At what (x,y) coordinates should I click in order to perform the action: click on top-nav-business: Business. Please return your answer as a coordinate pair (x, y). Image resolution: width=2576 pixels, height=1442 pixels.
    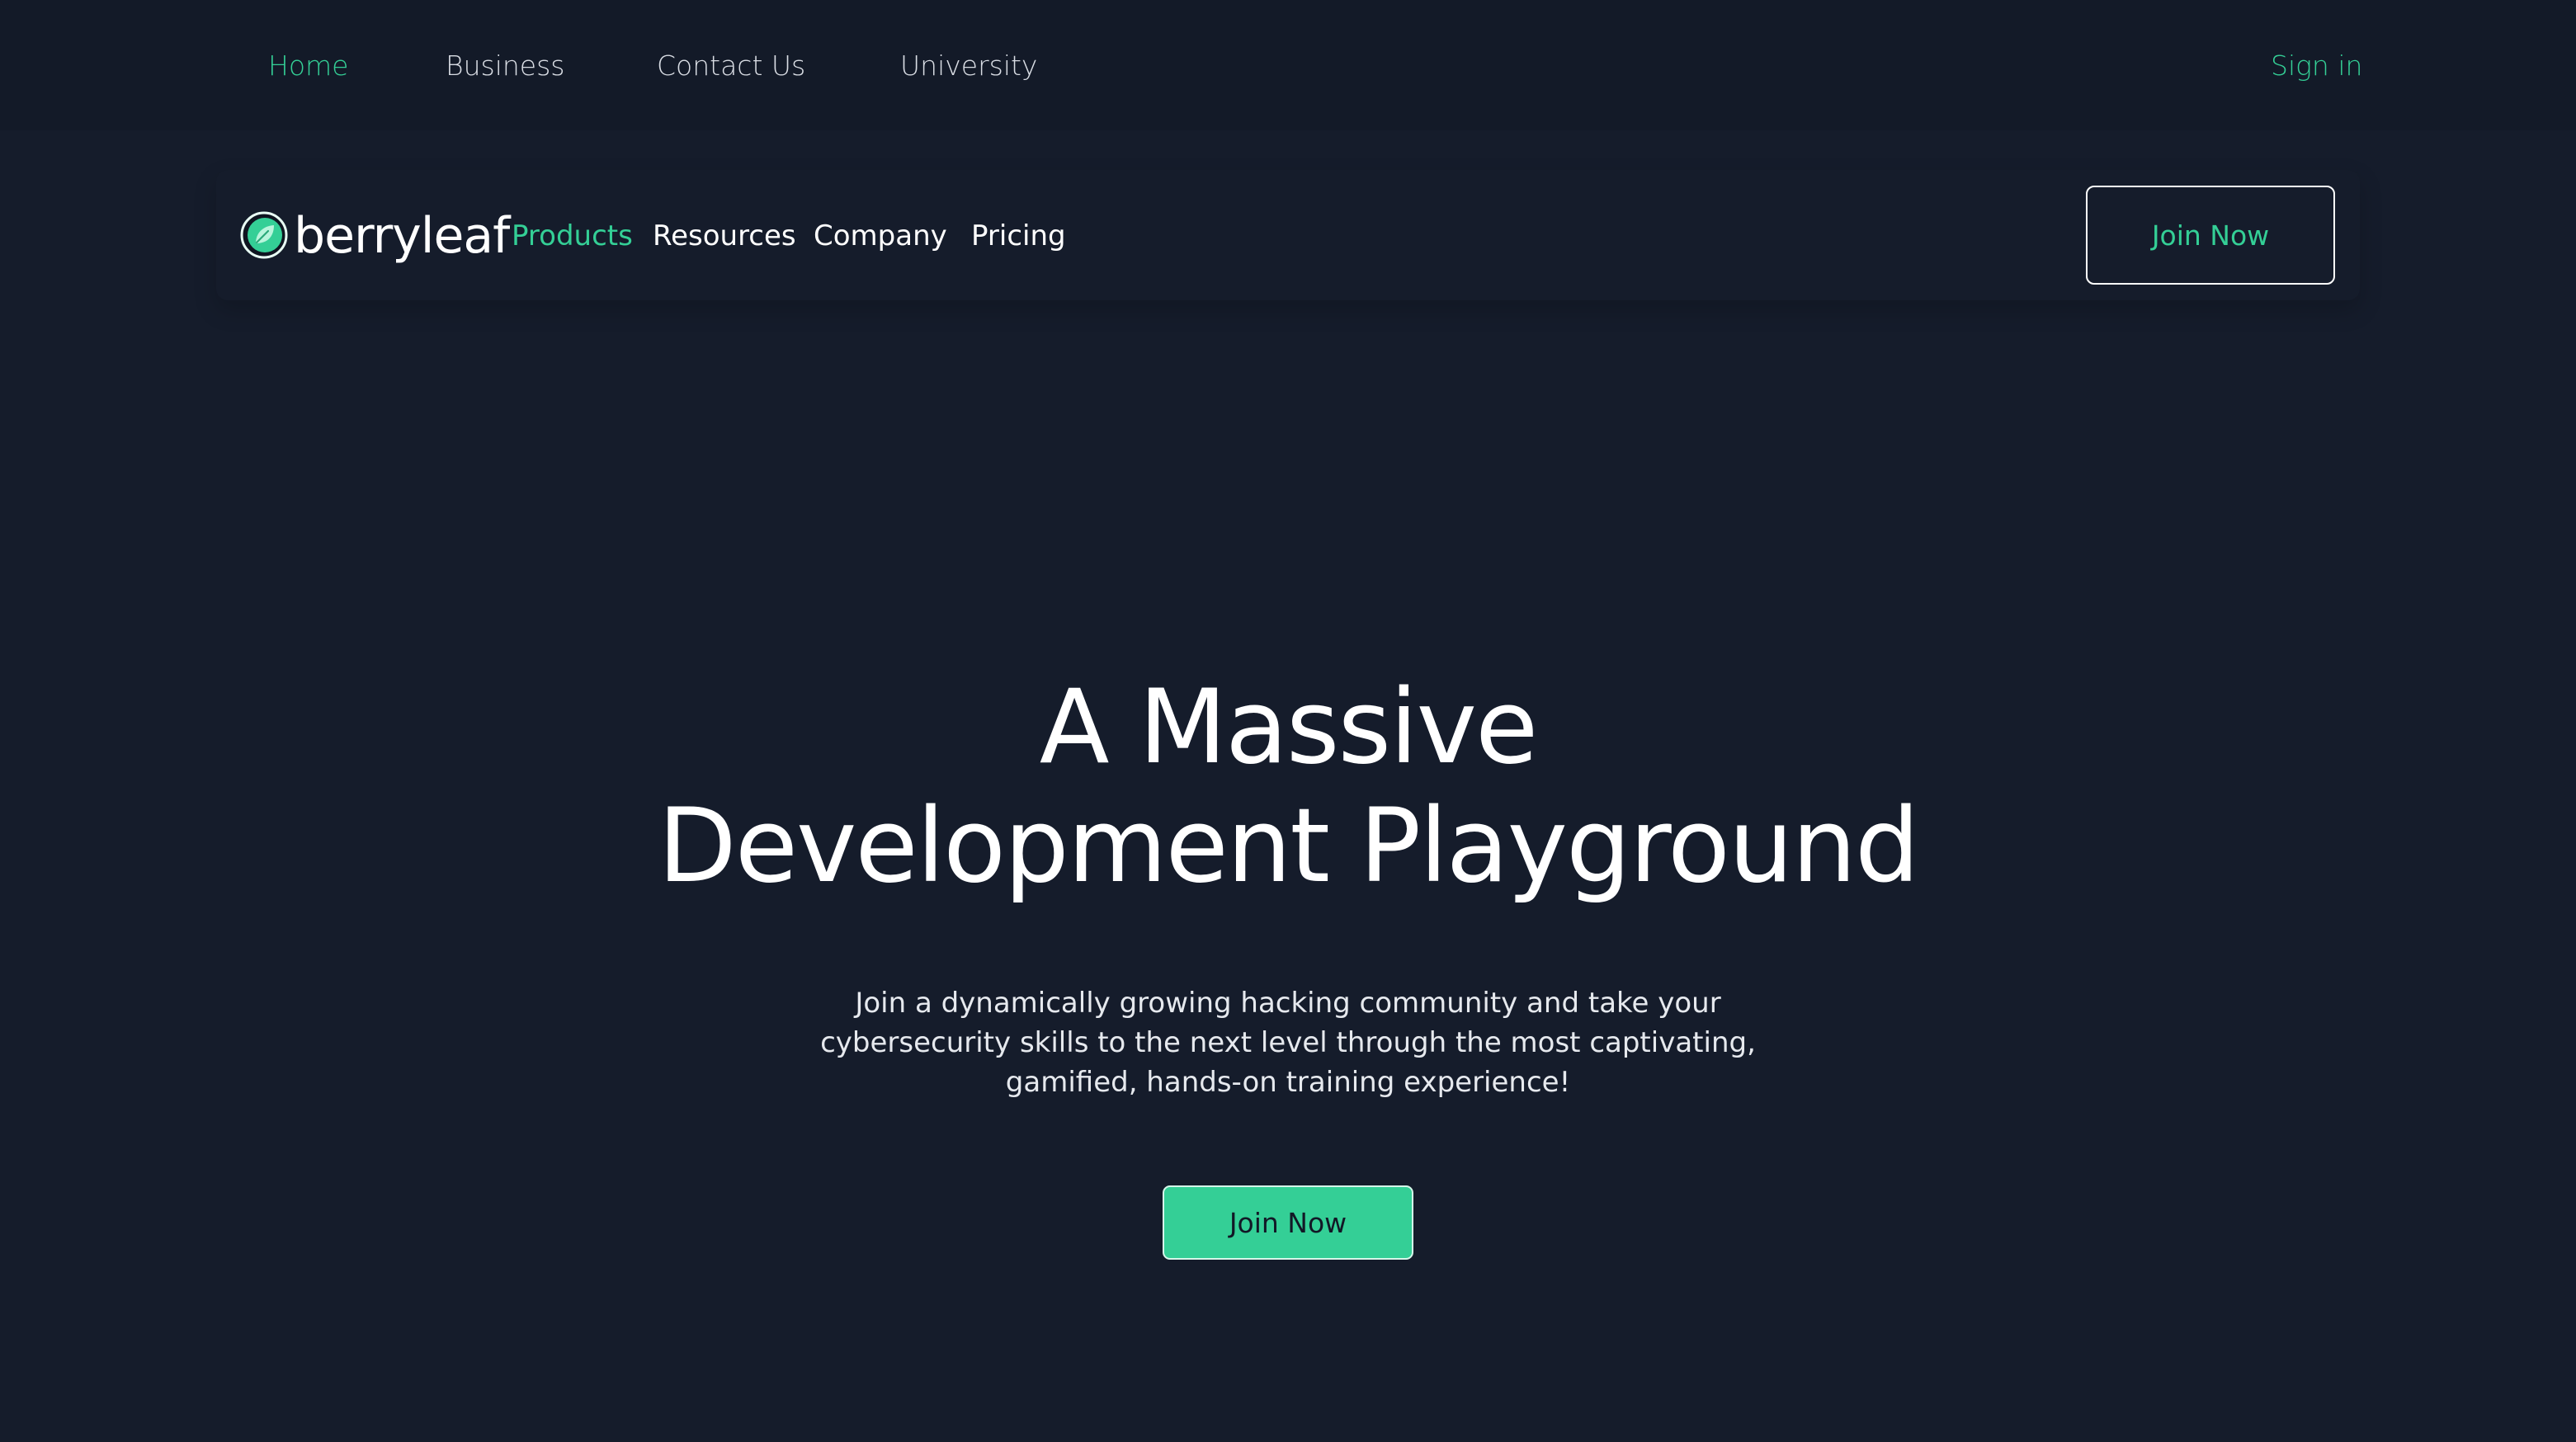
    Looking at the image, I should click on (505, 65).